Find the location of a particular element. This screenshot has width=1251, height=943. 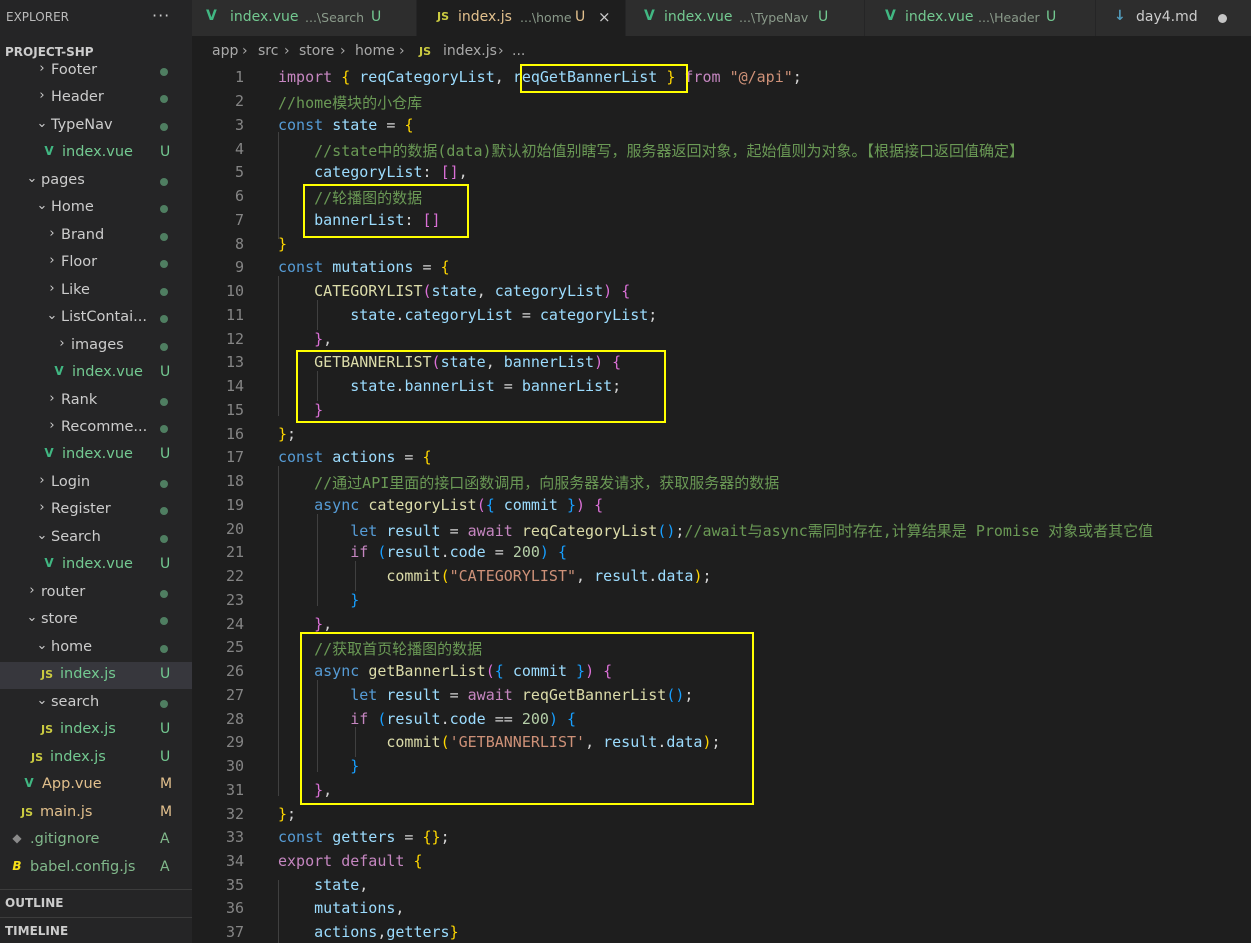

line-number: 3 is located at coordinates (239, 125).